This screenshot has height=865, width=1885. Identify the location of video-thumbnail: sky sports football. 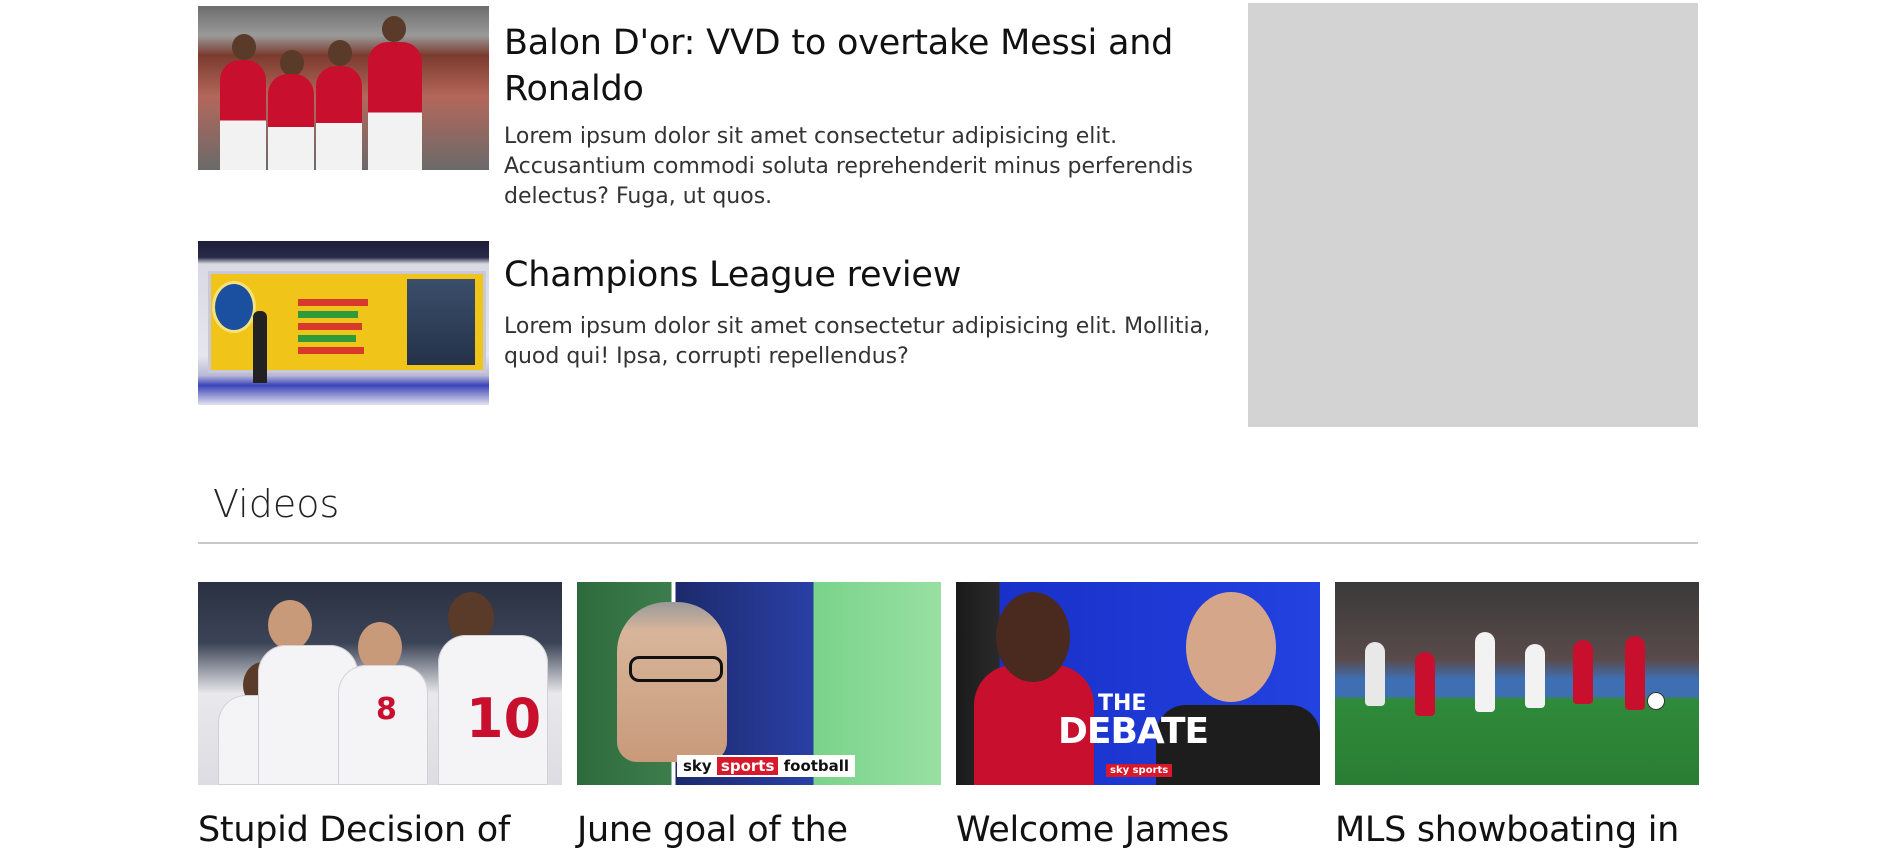
(759, 683).